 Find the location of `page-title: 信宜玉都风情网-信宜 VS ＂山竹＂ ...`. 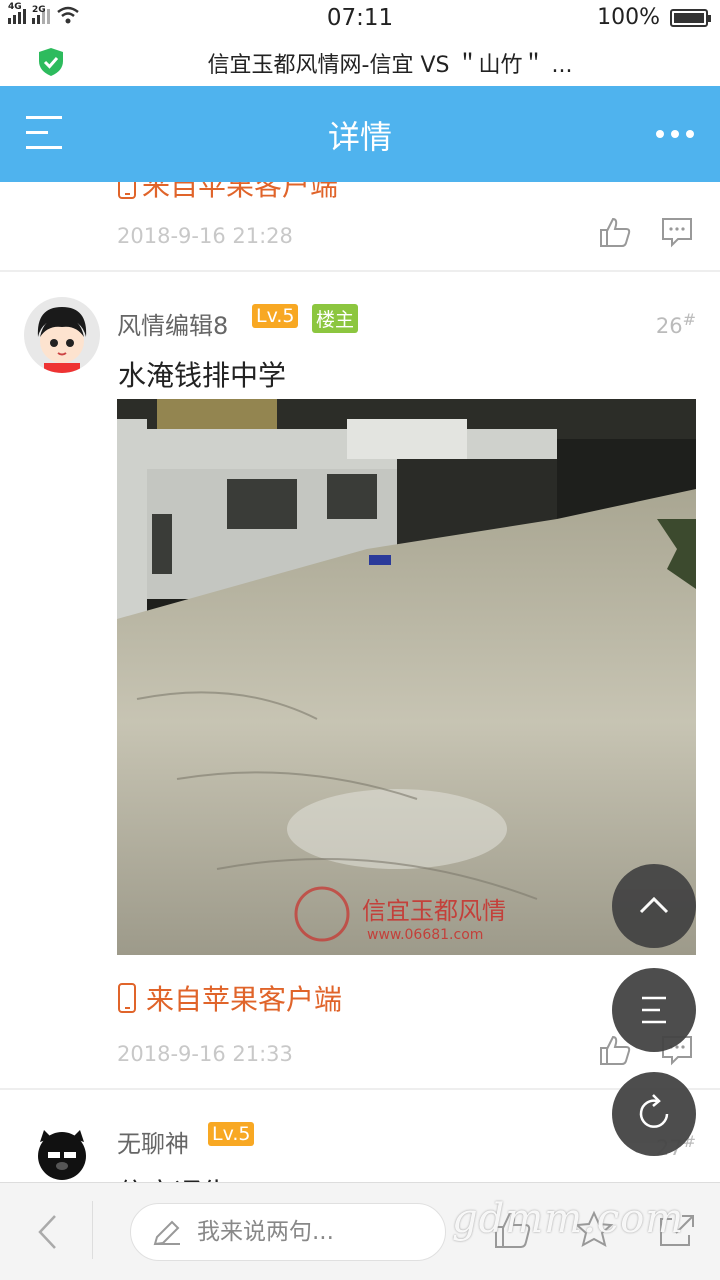

page-title: 信宜玉都风情网-信宜 VS ＂山竹＂ ... is located at coordinates (390, 65).